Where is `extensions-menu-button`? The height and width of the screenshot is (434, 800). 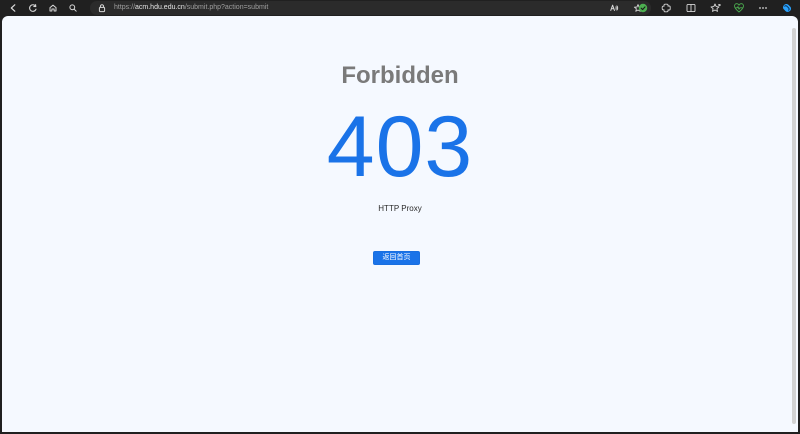 extensions-menu-button is located at coordinates (667, 8).